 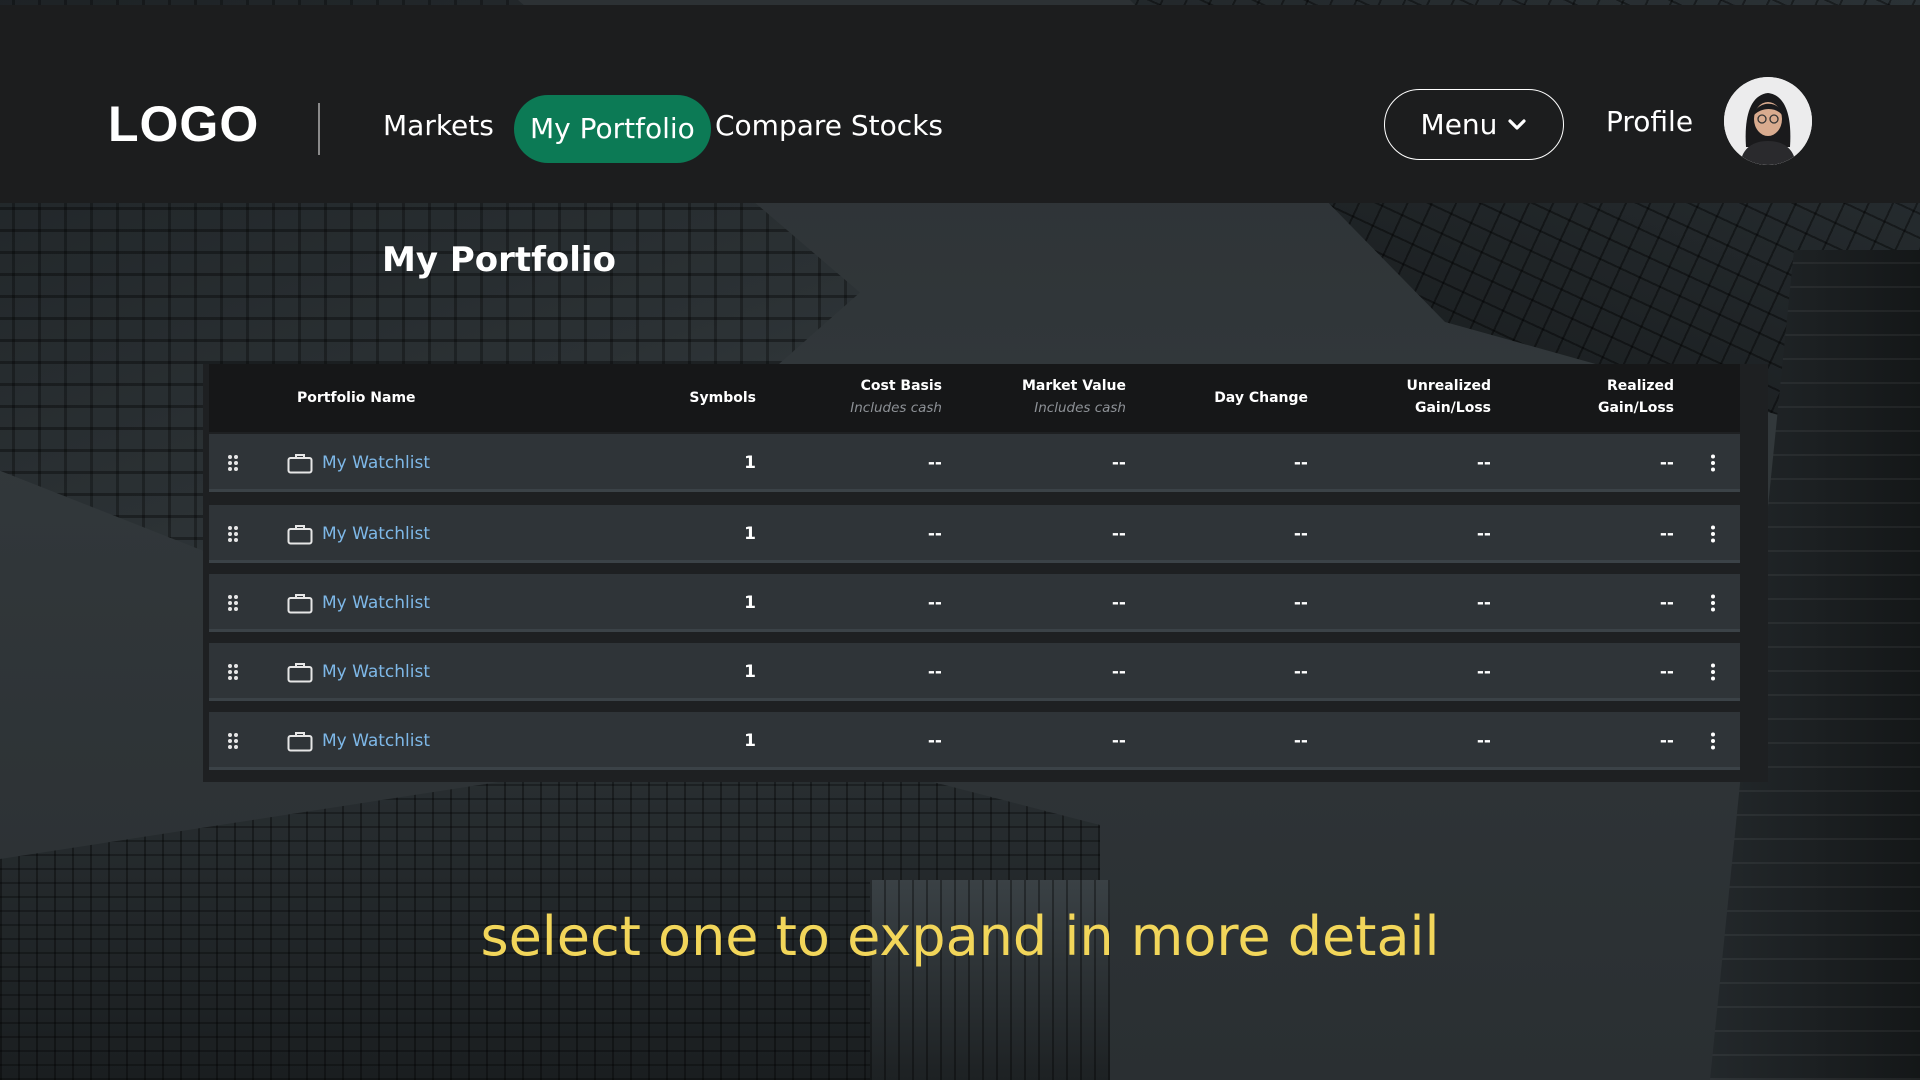 I want to click on market-value-sublabel: Includes cash, so click(x=1080, y=408).